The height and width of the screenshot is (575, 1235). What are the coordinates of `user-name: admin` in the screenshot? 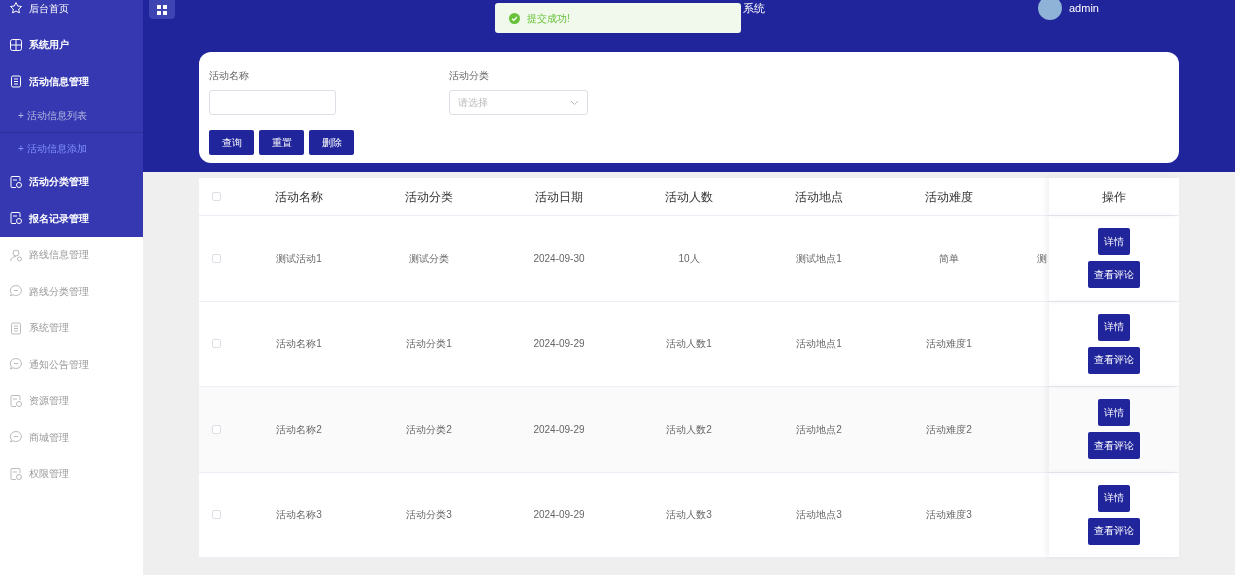 It's located at (1084, 8).